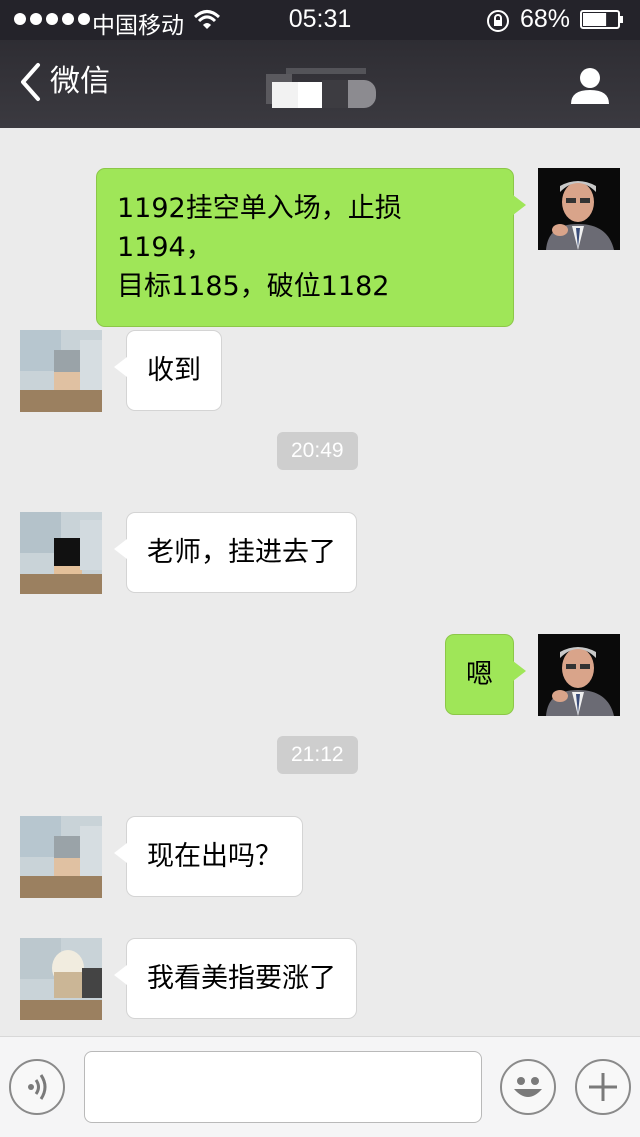 This screenshot has width=640, height=1137. What do you see at coordinates (498, 21) in the screenshot?
I see `rotation-lock-icon` at bounding box center [498, 21].